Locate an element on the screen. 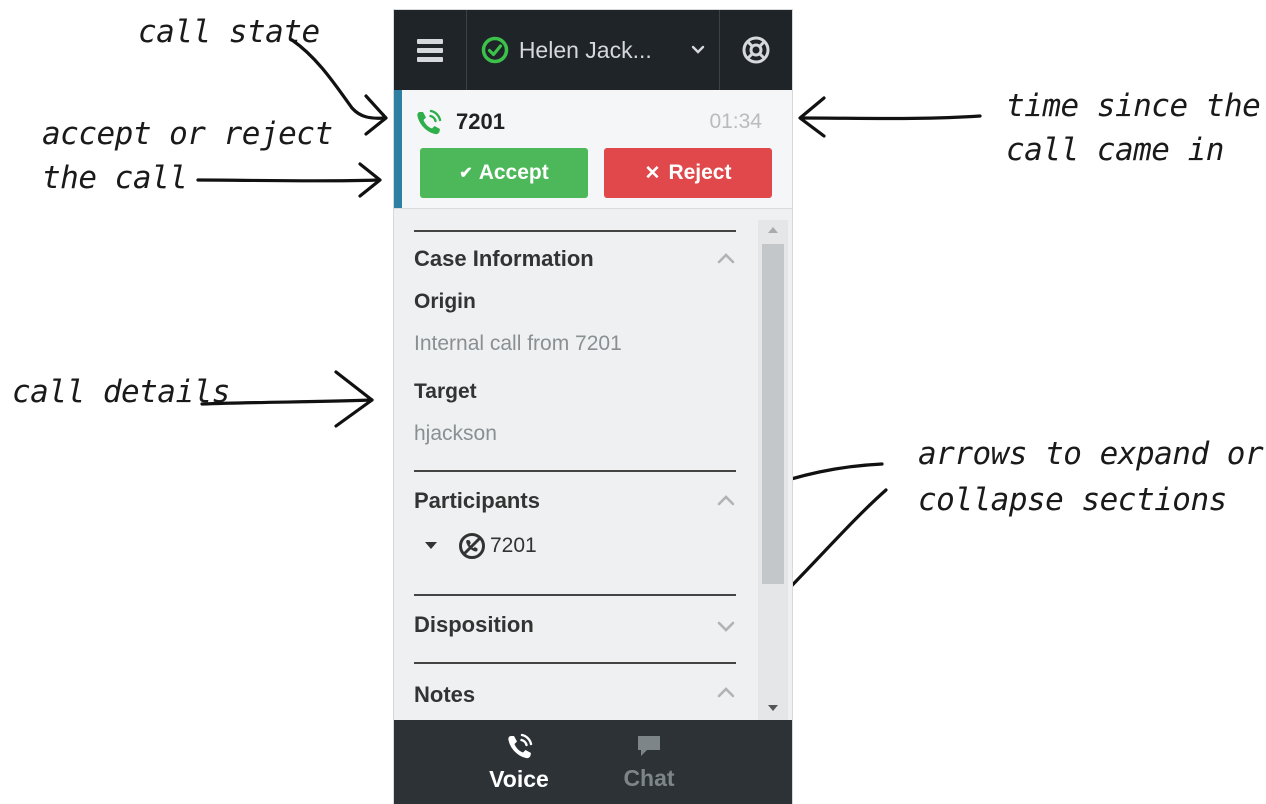 Image resolution: width=1266 pixels, height=804 pixels. annotation-accept-reject-line2: the call is located at coordinates (115, 178).